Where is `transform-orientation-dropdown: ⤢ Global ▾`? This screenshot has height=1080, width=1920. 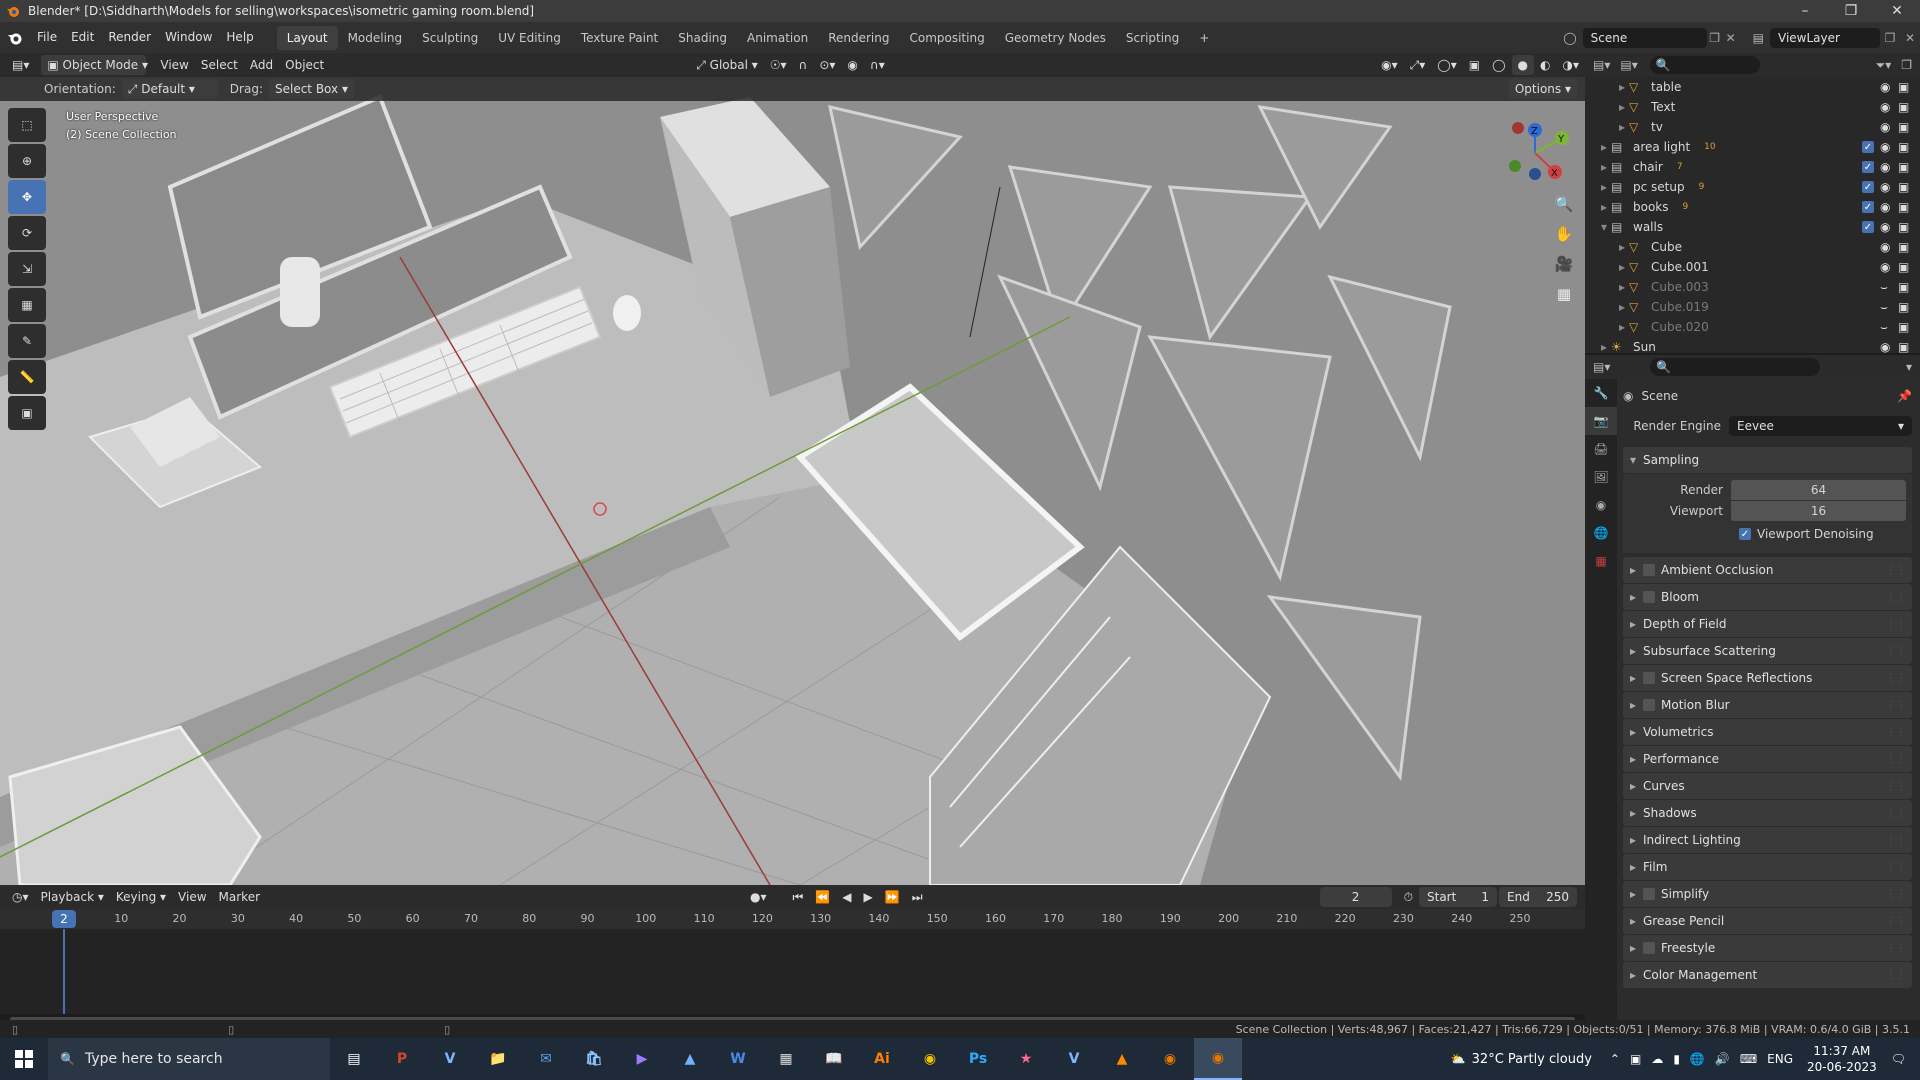
transform-orientation-dropdown: ⤢ Global ▾ is located at coordinates (727, 65).